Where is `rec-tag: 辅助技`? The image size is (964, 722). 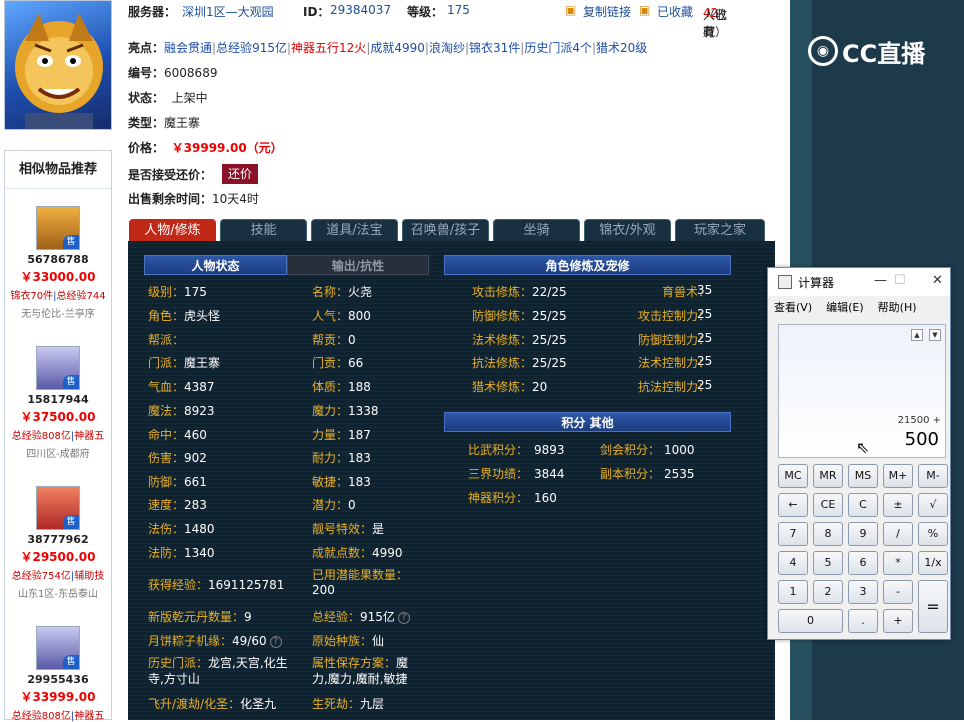 rec-tag: 辅助技 is located at coordinates (89, 576).